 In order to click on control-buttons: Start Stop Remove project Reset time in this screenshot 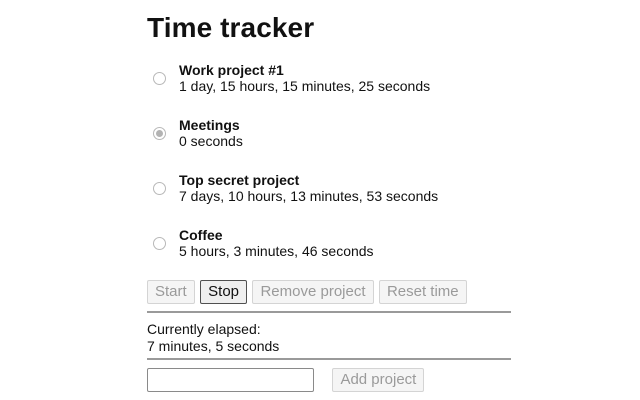, I will do `click(307, 292)`.